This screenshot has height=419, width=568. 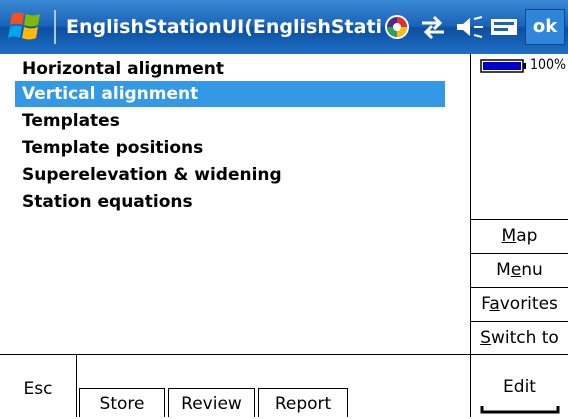 I want to click on title-bar: EnglishStationUI(EnglishStation ok, so click(x=284, y=27).